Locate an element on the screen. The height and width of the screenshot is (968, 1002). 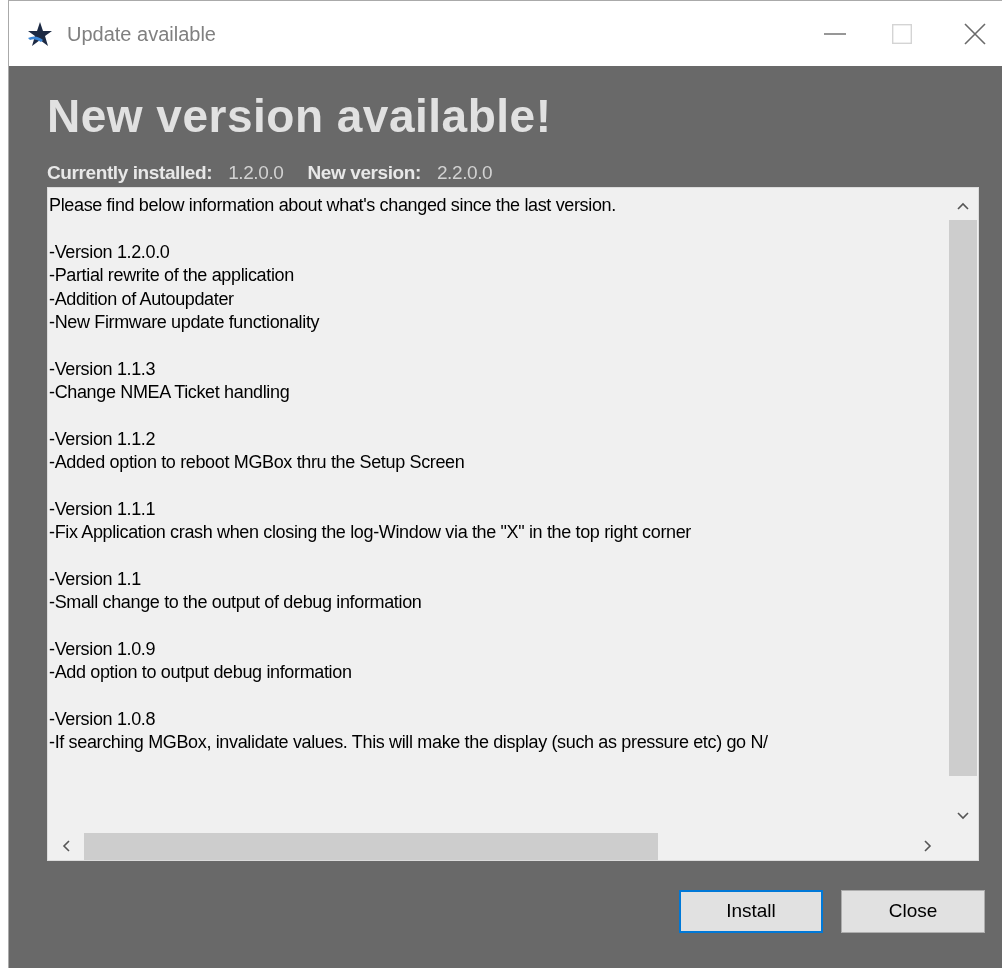
changelog-line: -Partial rewrite of the application is located at coordinates (171, 275).